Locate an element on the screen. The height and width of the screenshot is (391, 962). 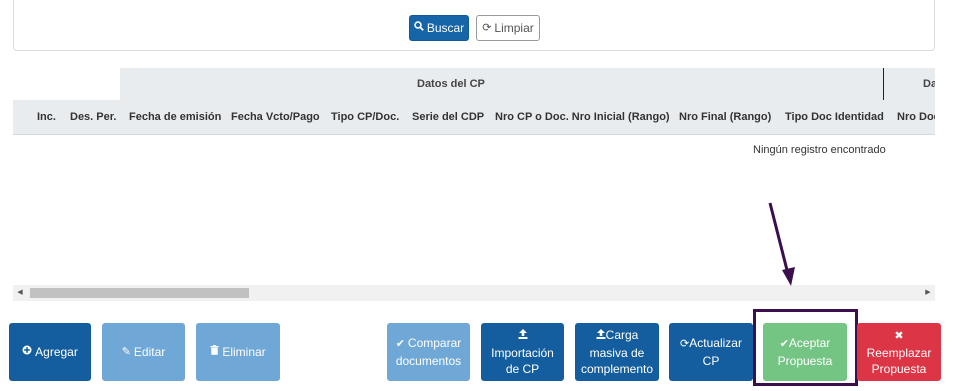
column-header-fecha-vcto: Fecha Vcto/Pago is located at coordinates (275, 117).